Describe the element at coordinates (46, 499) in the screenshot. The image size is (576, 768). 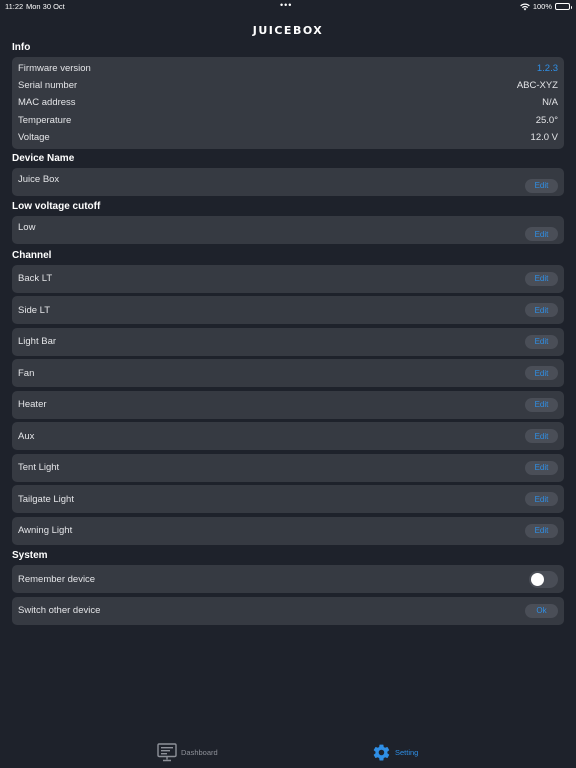
I see `channel-label-tailgate-light: Tailgate Light` at that location.